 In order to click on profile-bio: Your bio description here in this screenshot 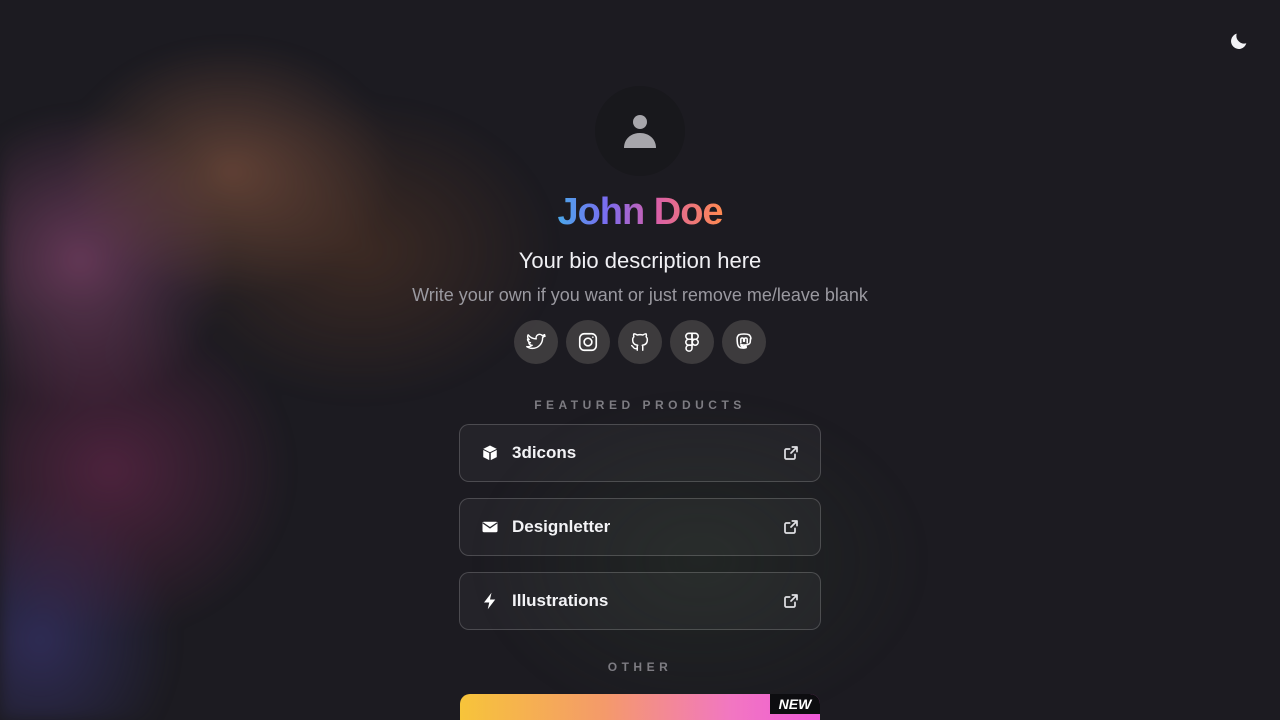, I will do `click(640, 260)`.